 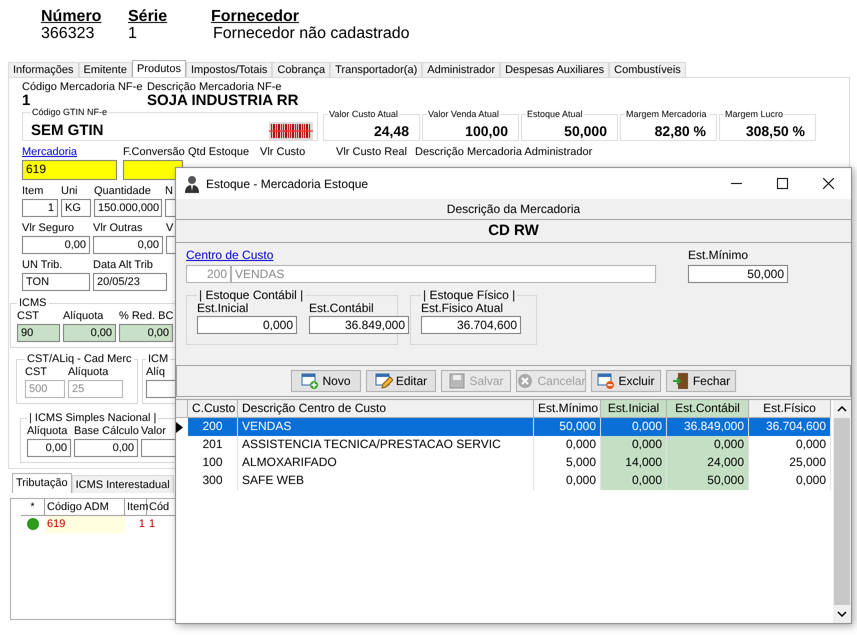 What do you see at coordinates (123, 484) in the screenshot?
I see `tab: ICMS Interestadual` at bounding box center [123, 484].